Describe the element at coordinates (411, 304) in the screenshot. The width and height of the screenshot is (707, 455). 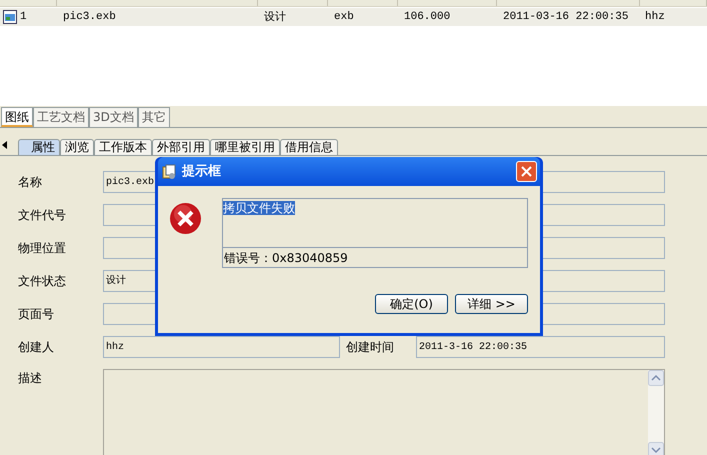
I see `dialog-button: 确定(O)` at that location.